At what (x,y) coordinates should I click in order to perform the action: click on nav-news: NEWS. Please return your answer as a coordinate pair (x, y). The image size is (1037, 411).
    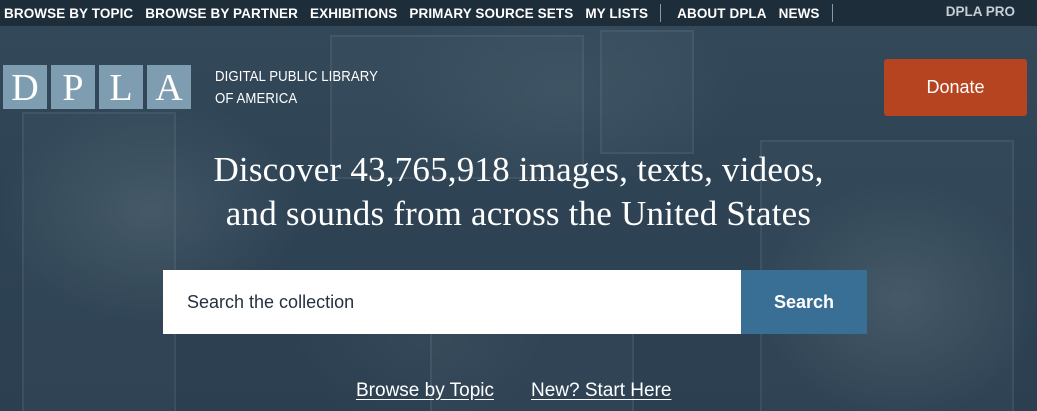
    Looking at the image, I should click on (799, 13).